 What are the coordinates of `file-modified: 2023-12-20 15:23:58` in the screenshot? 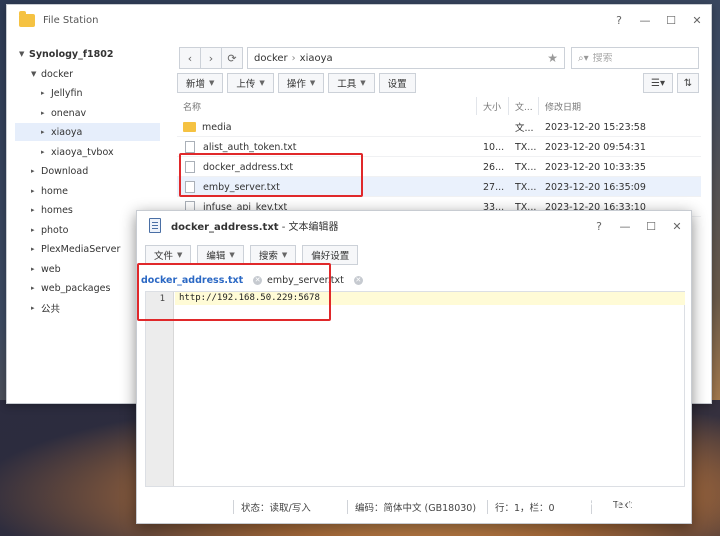 It's located at (595, 127).